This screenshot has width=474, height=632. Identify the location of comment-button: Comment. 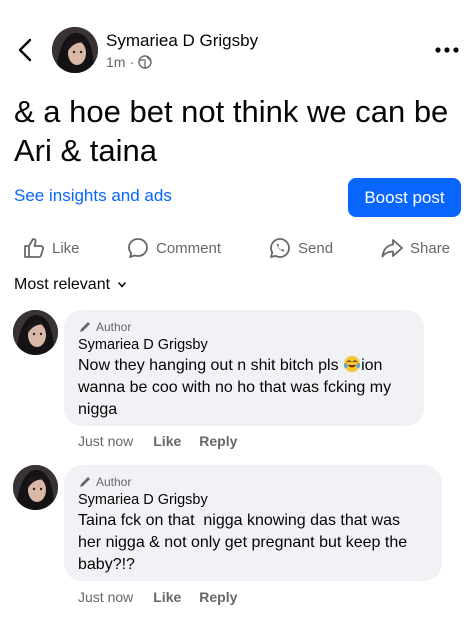
(173, 248).